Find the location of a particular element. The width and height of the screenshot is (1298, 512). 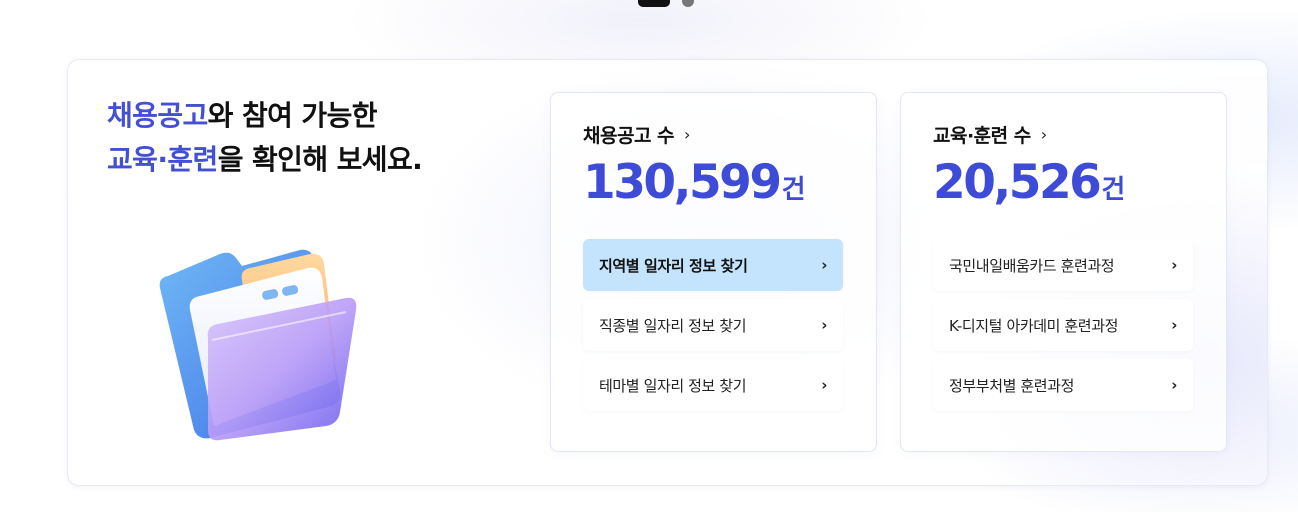

theme-jobs-button: 테마별 일자리 정보 찾기 › is located at coordinates (713, 385).